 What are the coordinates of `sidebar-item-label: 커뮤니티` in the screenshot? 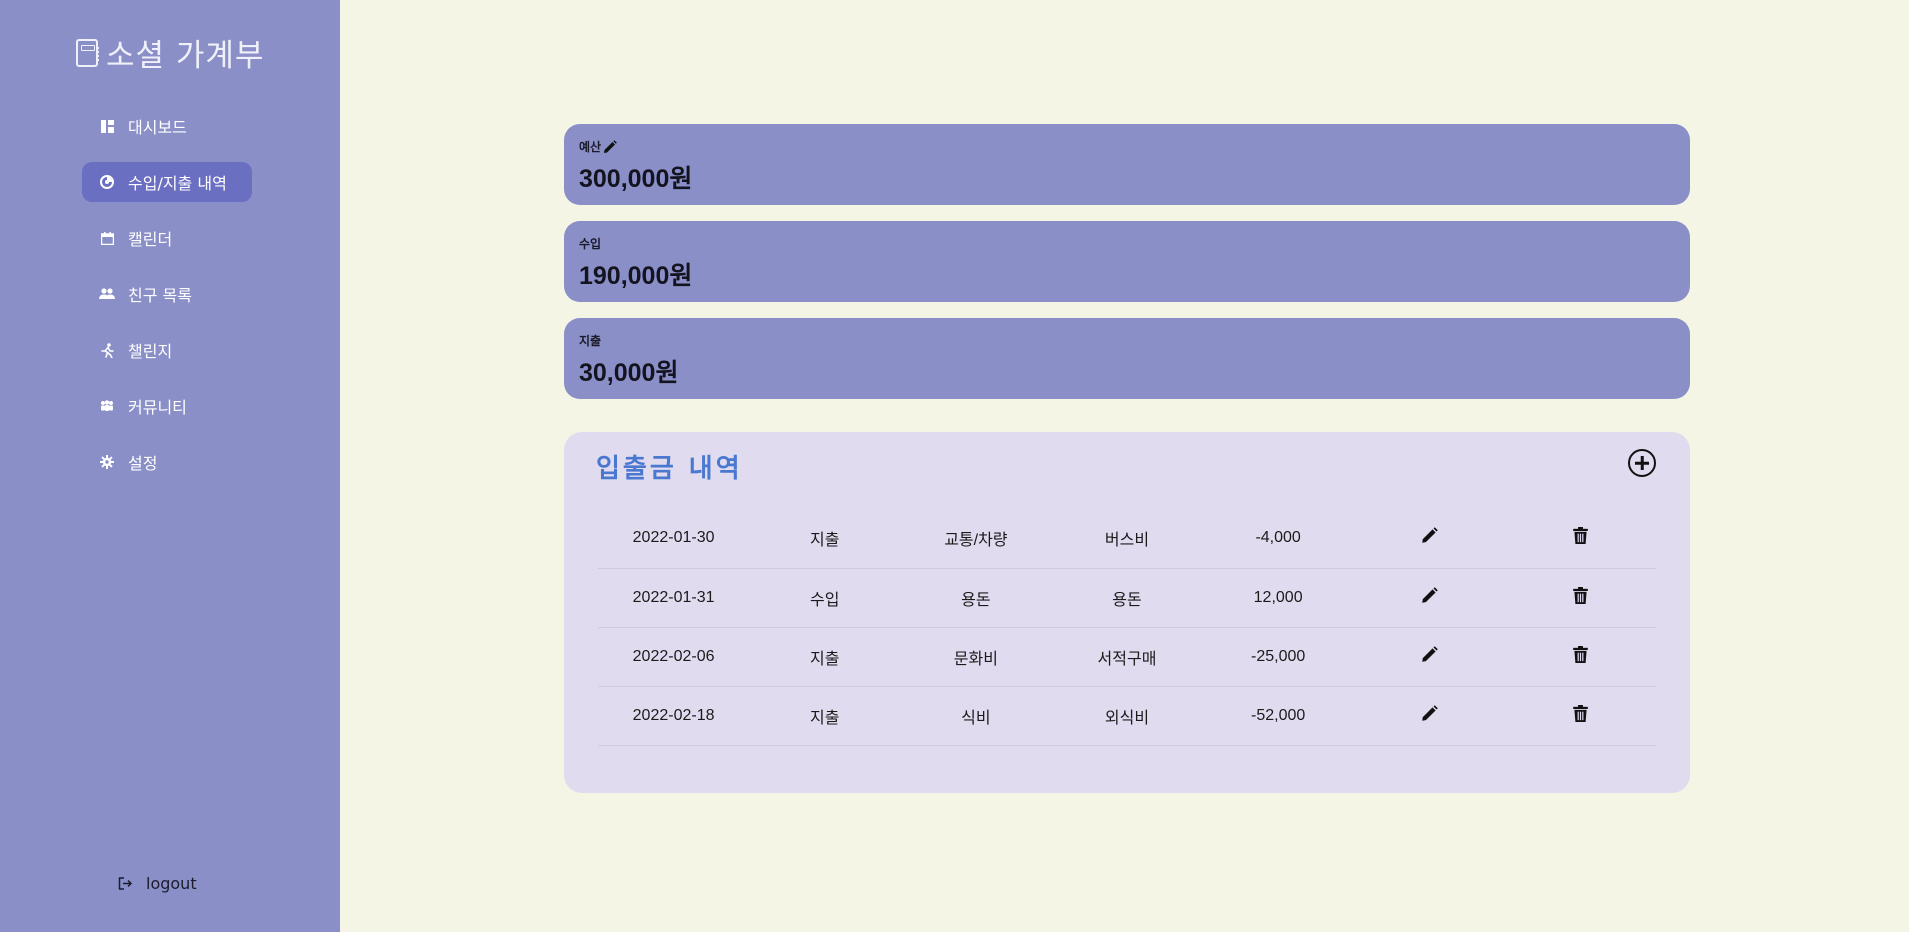 It's located at (157, 407).